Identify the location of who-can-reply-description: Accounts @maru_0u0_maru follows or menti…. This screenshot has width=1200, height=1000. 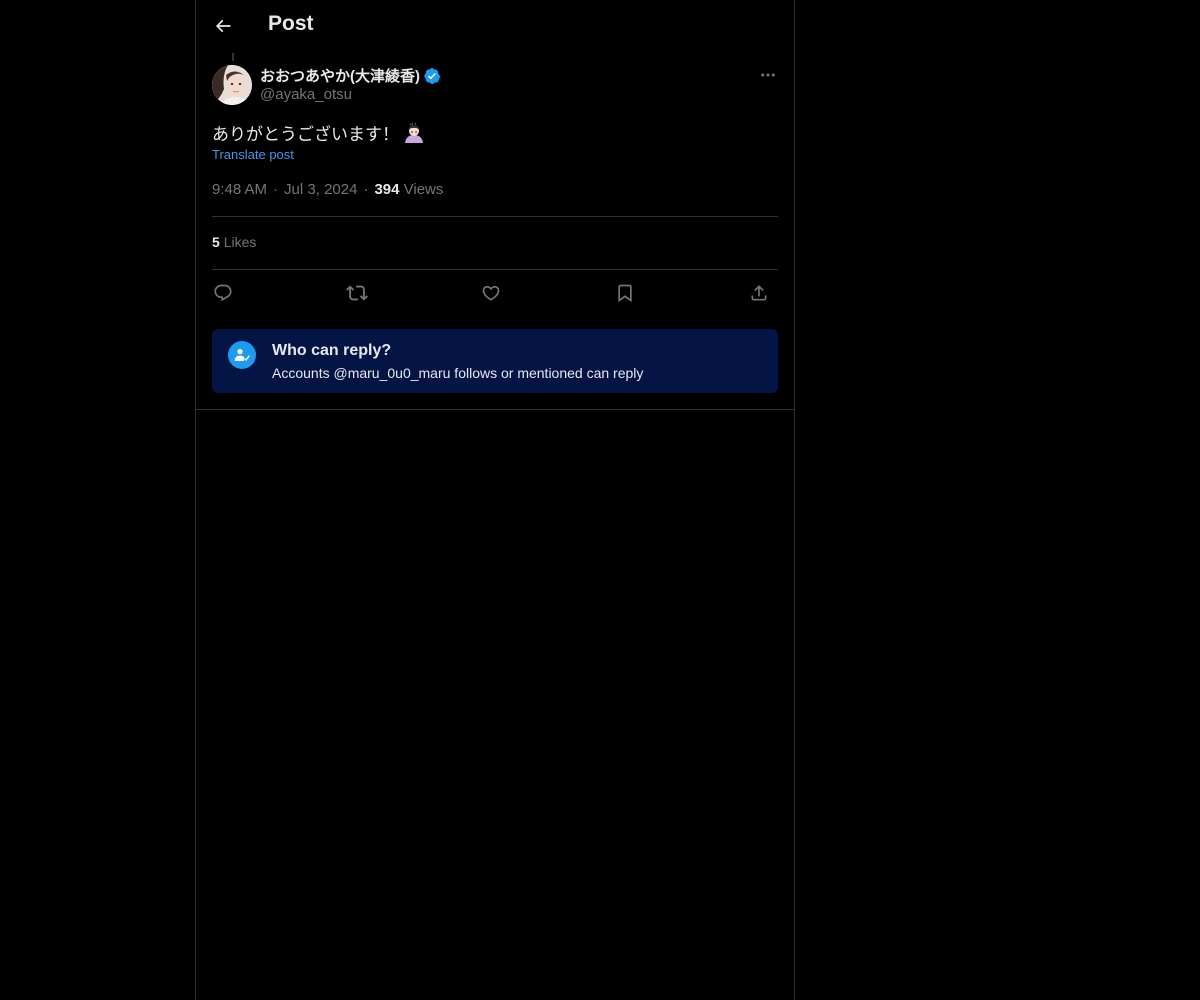
(458, 373).